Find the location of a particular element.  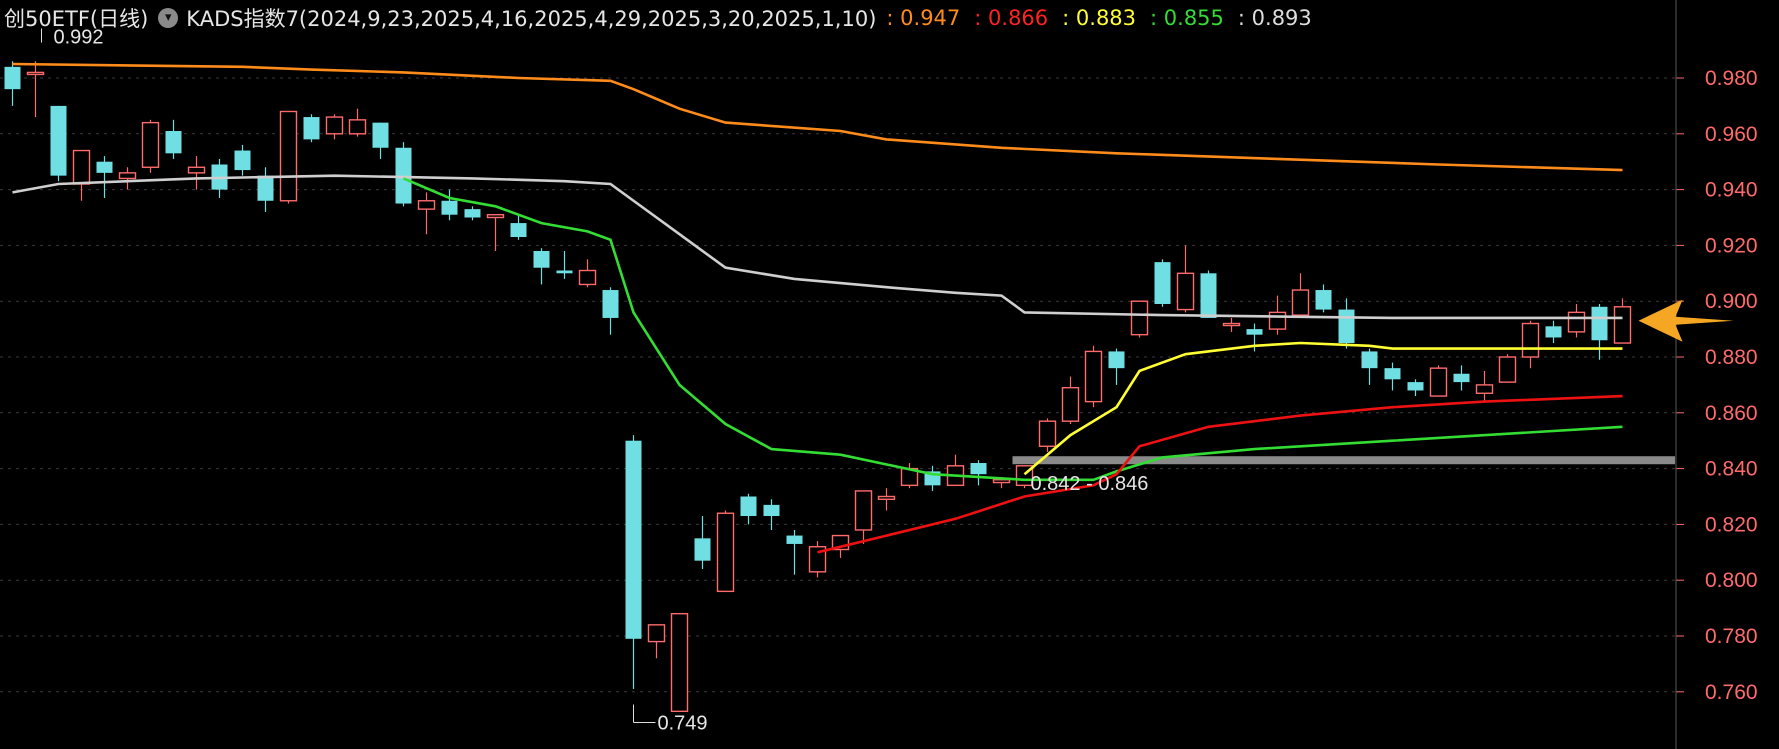

low-label: 0.749 is located at coordinates (683, 723).